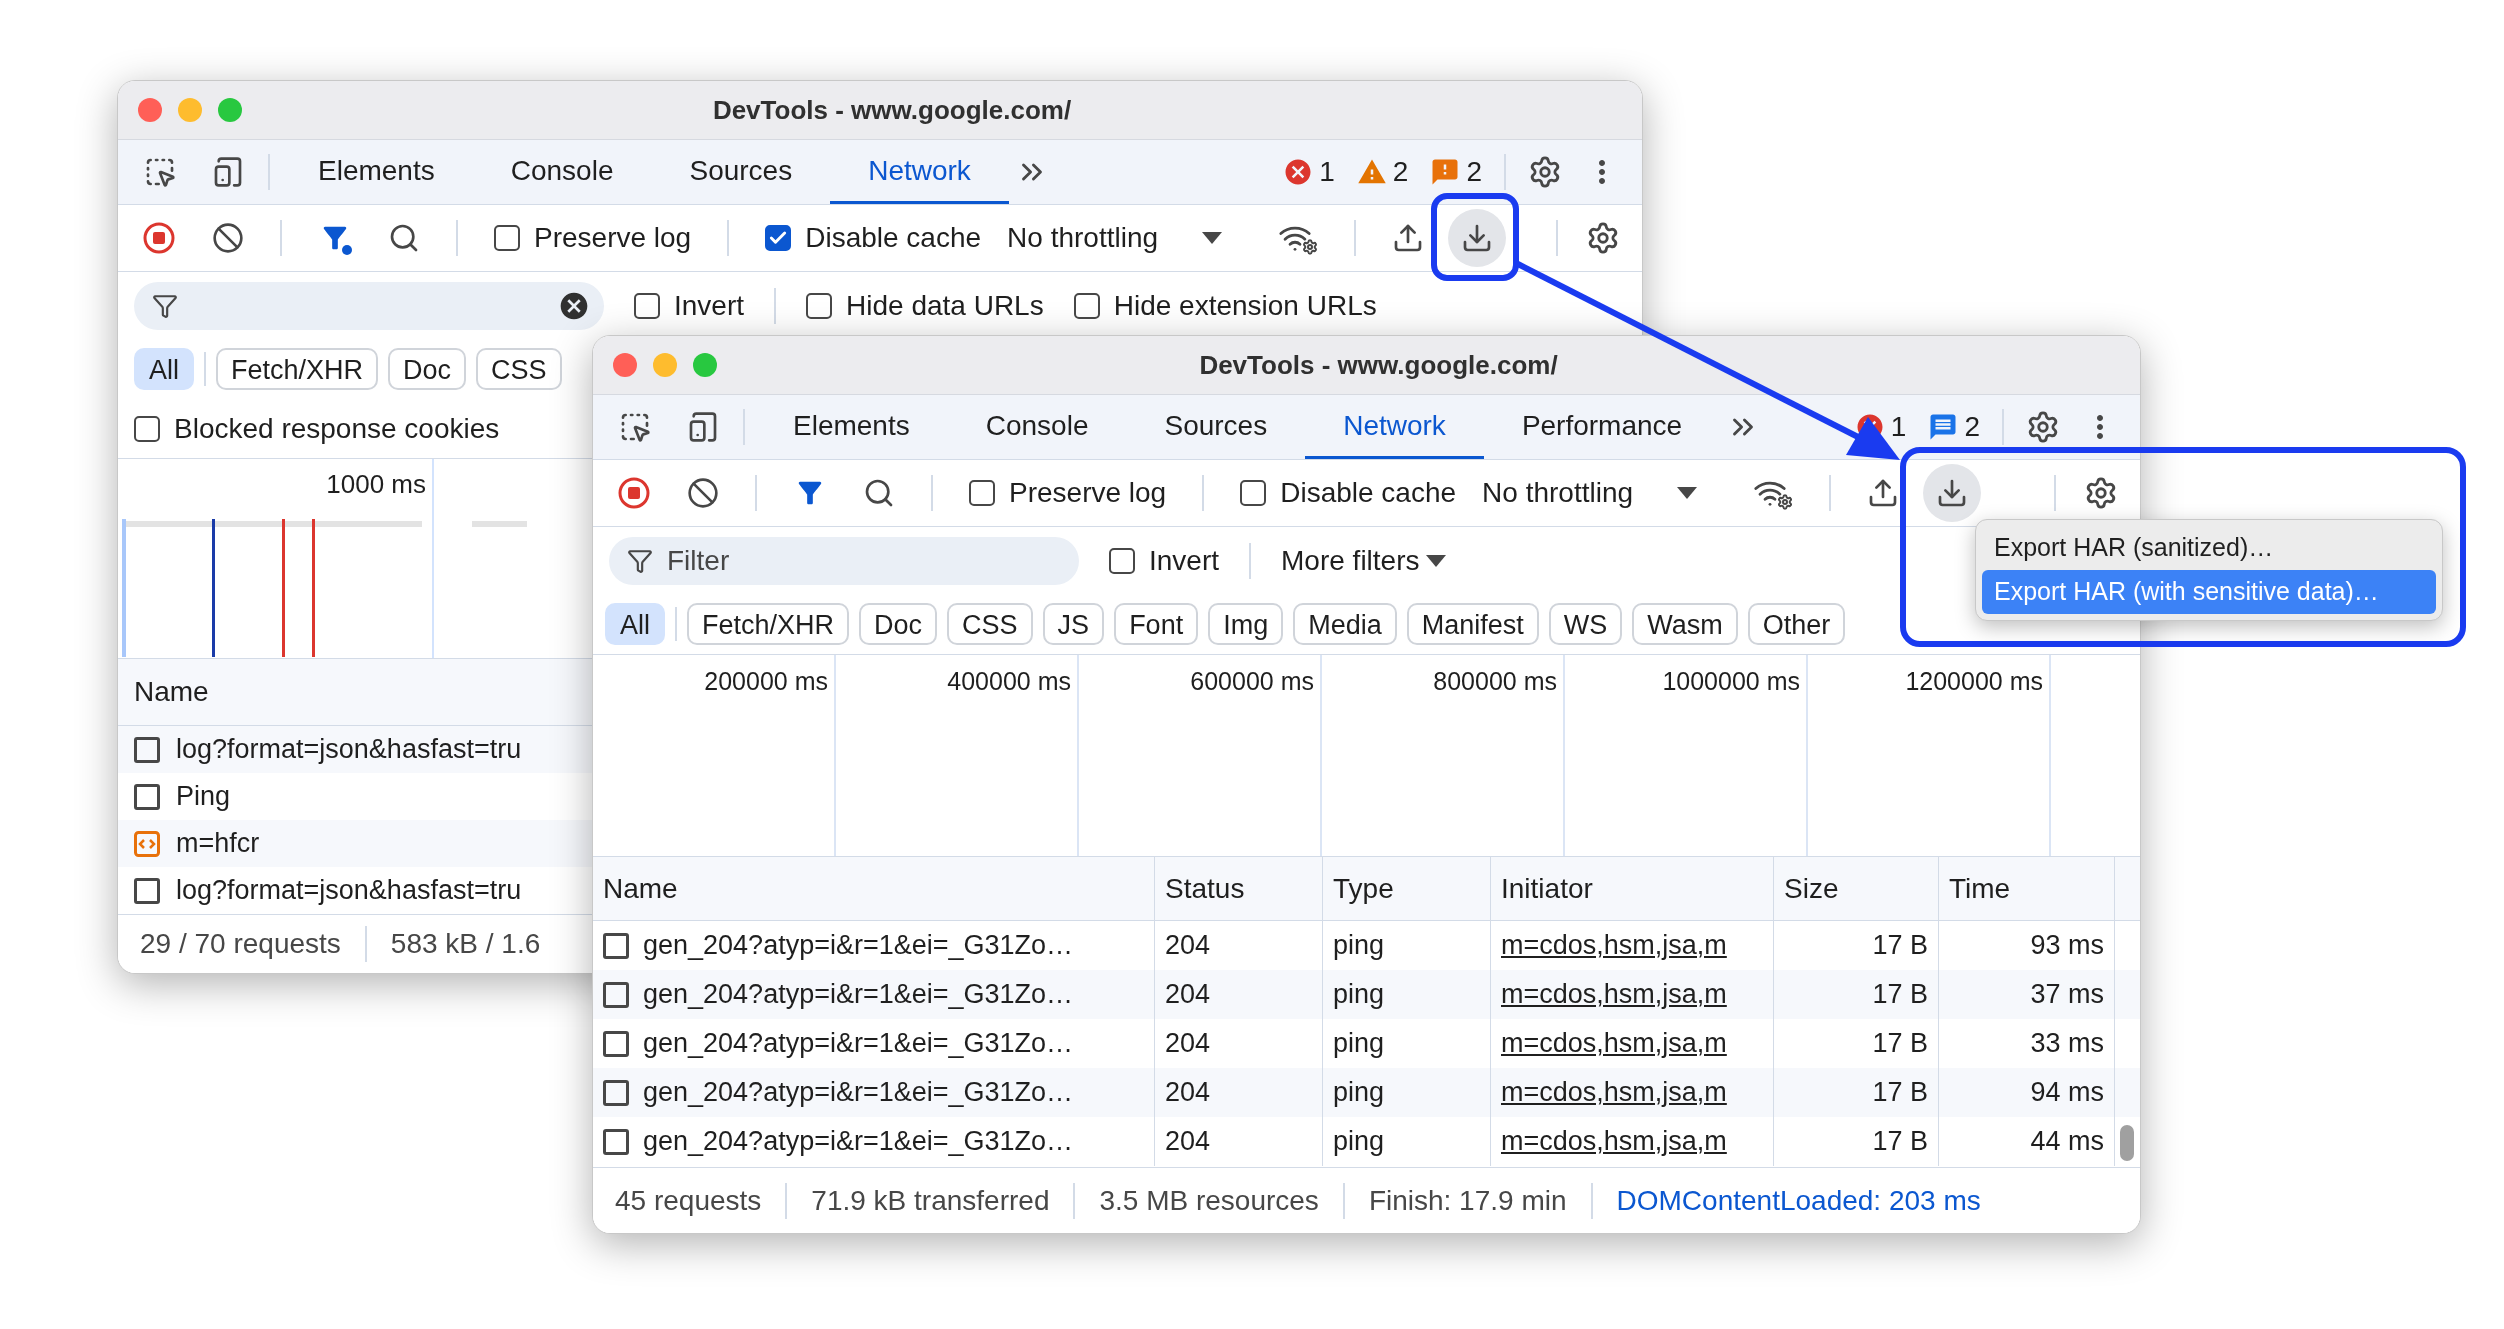  Describe the element at coordinates (2067, 946) in the screenshot. I see `table-cell-text: 93 ms` at that location.